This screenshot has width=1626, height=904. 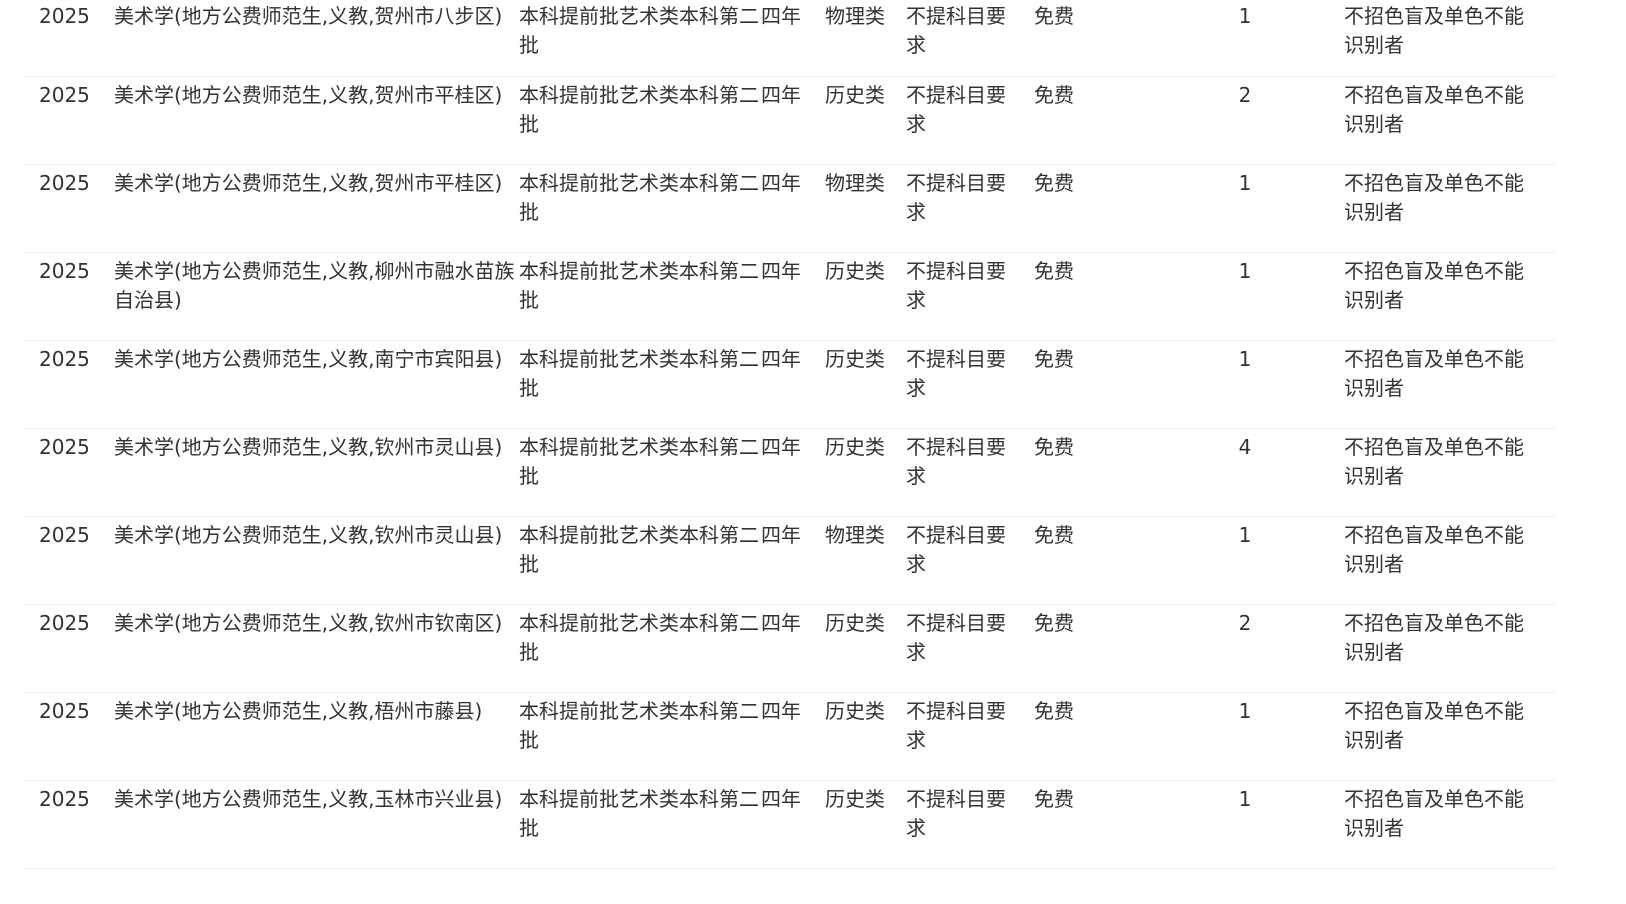 I want to click on plan-count-cell: 4, so click(x=1245, y=446).